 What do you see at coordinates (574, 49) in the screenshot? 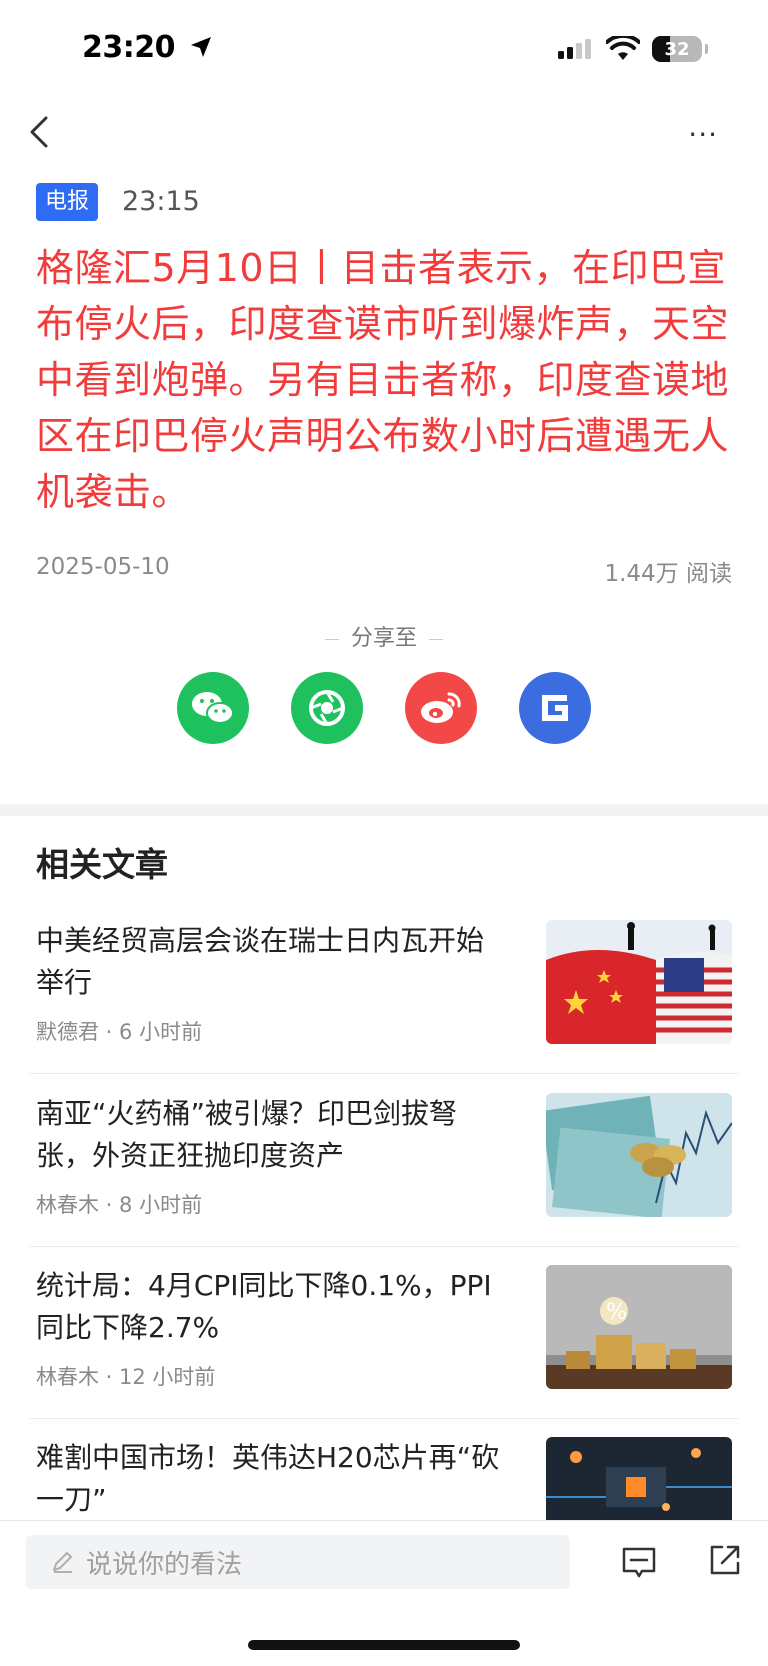
I see `cellular-signal-icon` at bounding box center [574, 49].